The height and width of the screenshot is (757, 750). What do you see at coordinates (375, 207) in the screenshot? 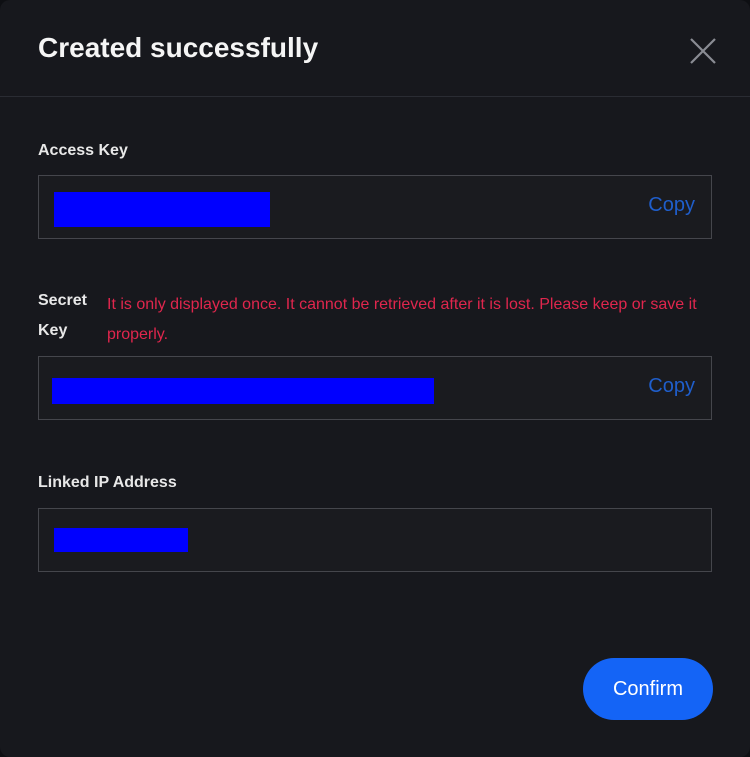
I see `access-key-field: Copy` at bounding box center [375, 207].